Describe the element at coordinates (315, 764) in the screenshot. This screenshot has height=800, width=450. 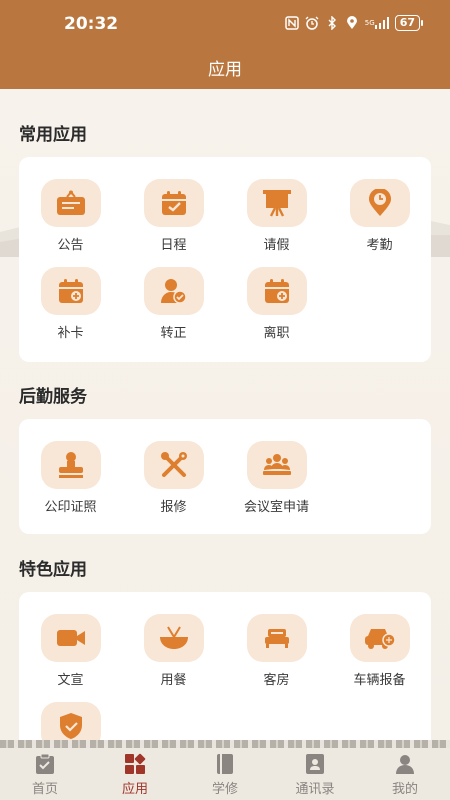
I see `contacts-icon` at that location.